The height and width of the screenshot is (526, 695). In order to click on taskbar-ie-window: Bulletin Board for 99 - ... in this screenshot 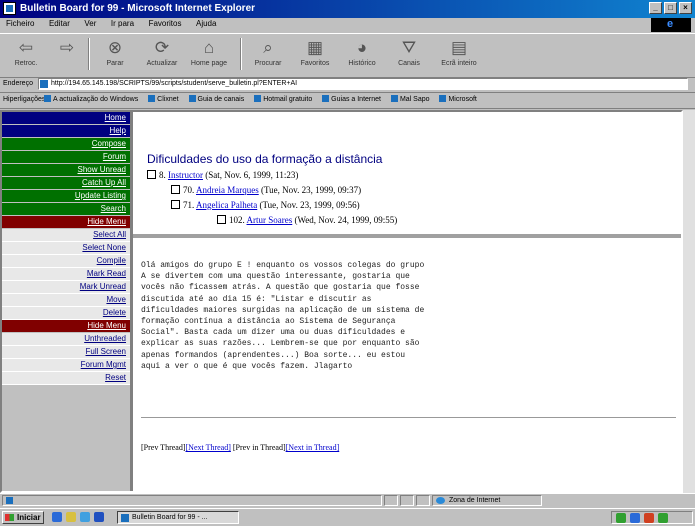, I will do `click(178, 517)`.